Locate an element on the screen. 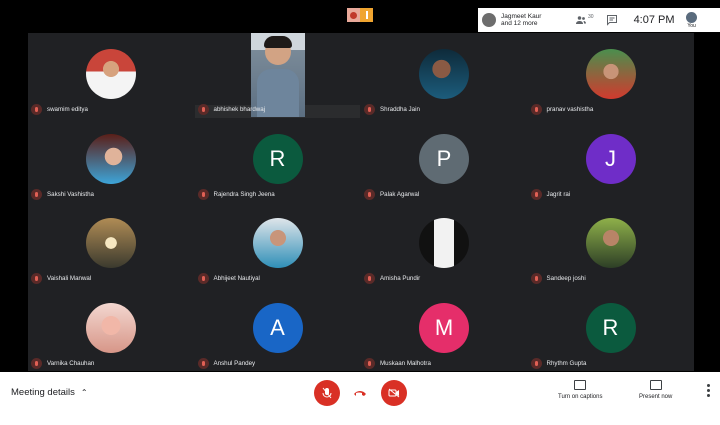  participant-tile: pranav vashistha is located at coordinates (611, 75).